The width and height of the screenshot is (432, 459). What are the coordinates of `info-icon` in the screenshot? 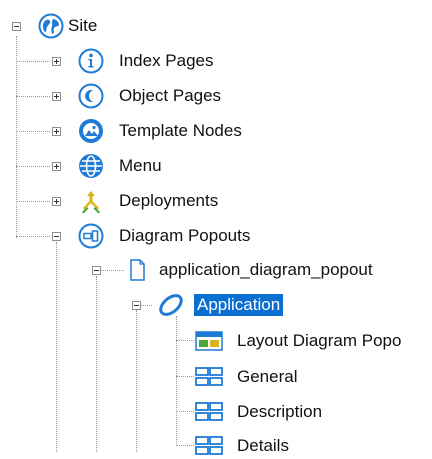 It's located at (91, 61).